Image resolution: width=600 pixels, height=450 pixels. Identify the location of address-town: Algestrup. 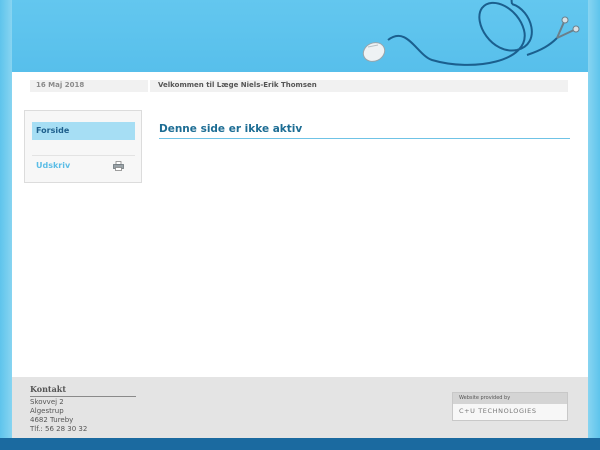
(47, 411).